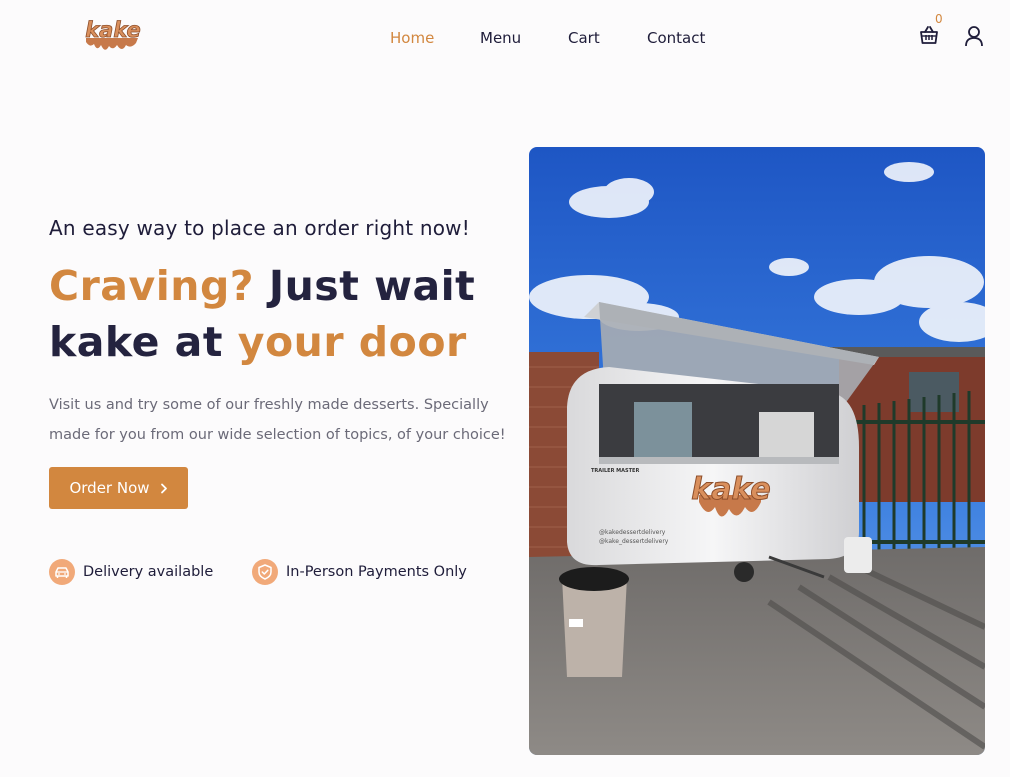 This screenshot has width=1010, height=777. I want to click on nav-cart: Cart, so click(584, 38).